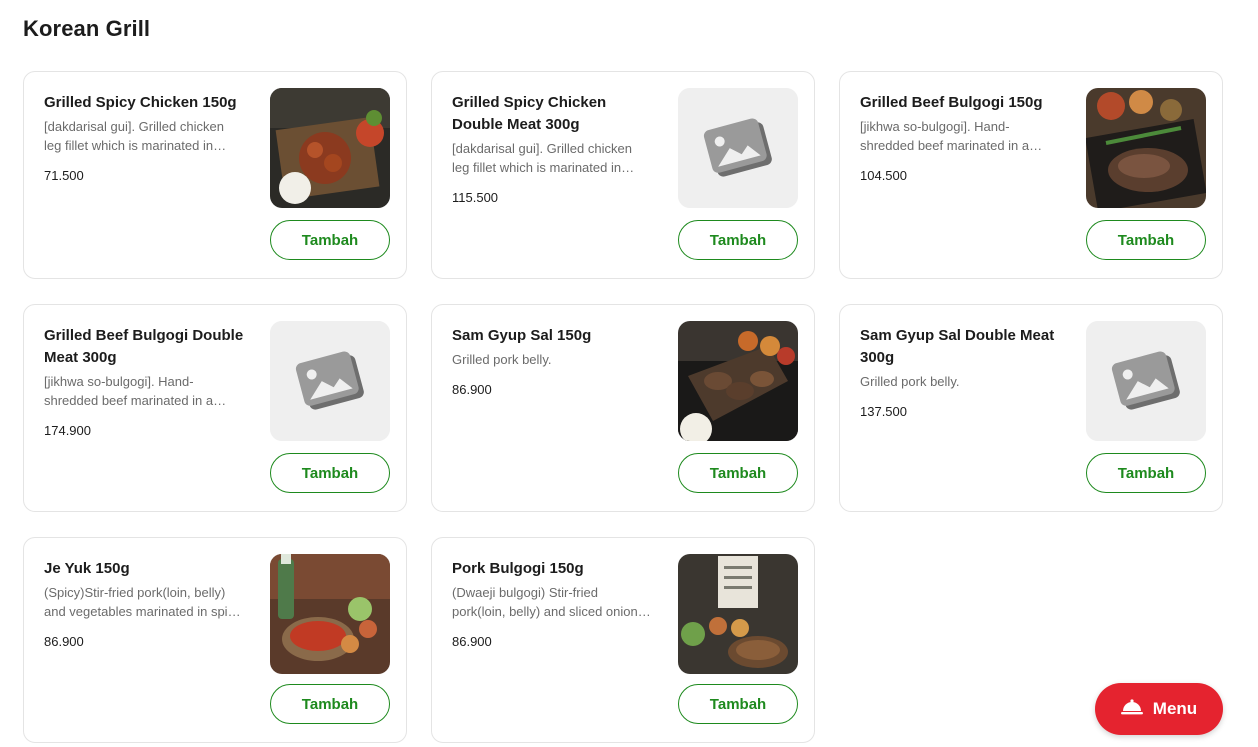 This screenshot has height=747, width=1258. What do you see at coordinates (475, 197) in the screenshot?
I see `item-price: 115.500` at bounding box center [475, 197].